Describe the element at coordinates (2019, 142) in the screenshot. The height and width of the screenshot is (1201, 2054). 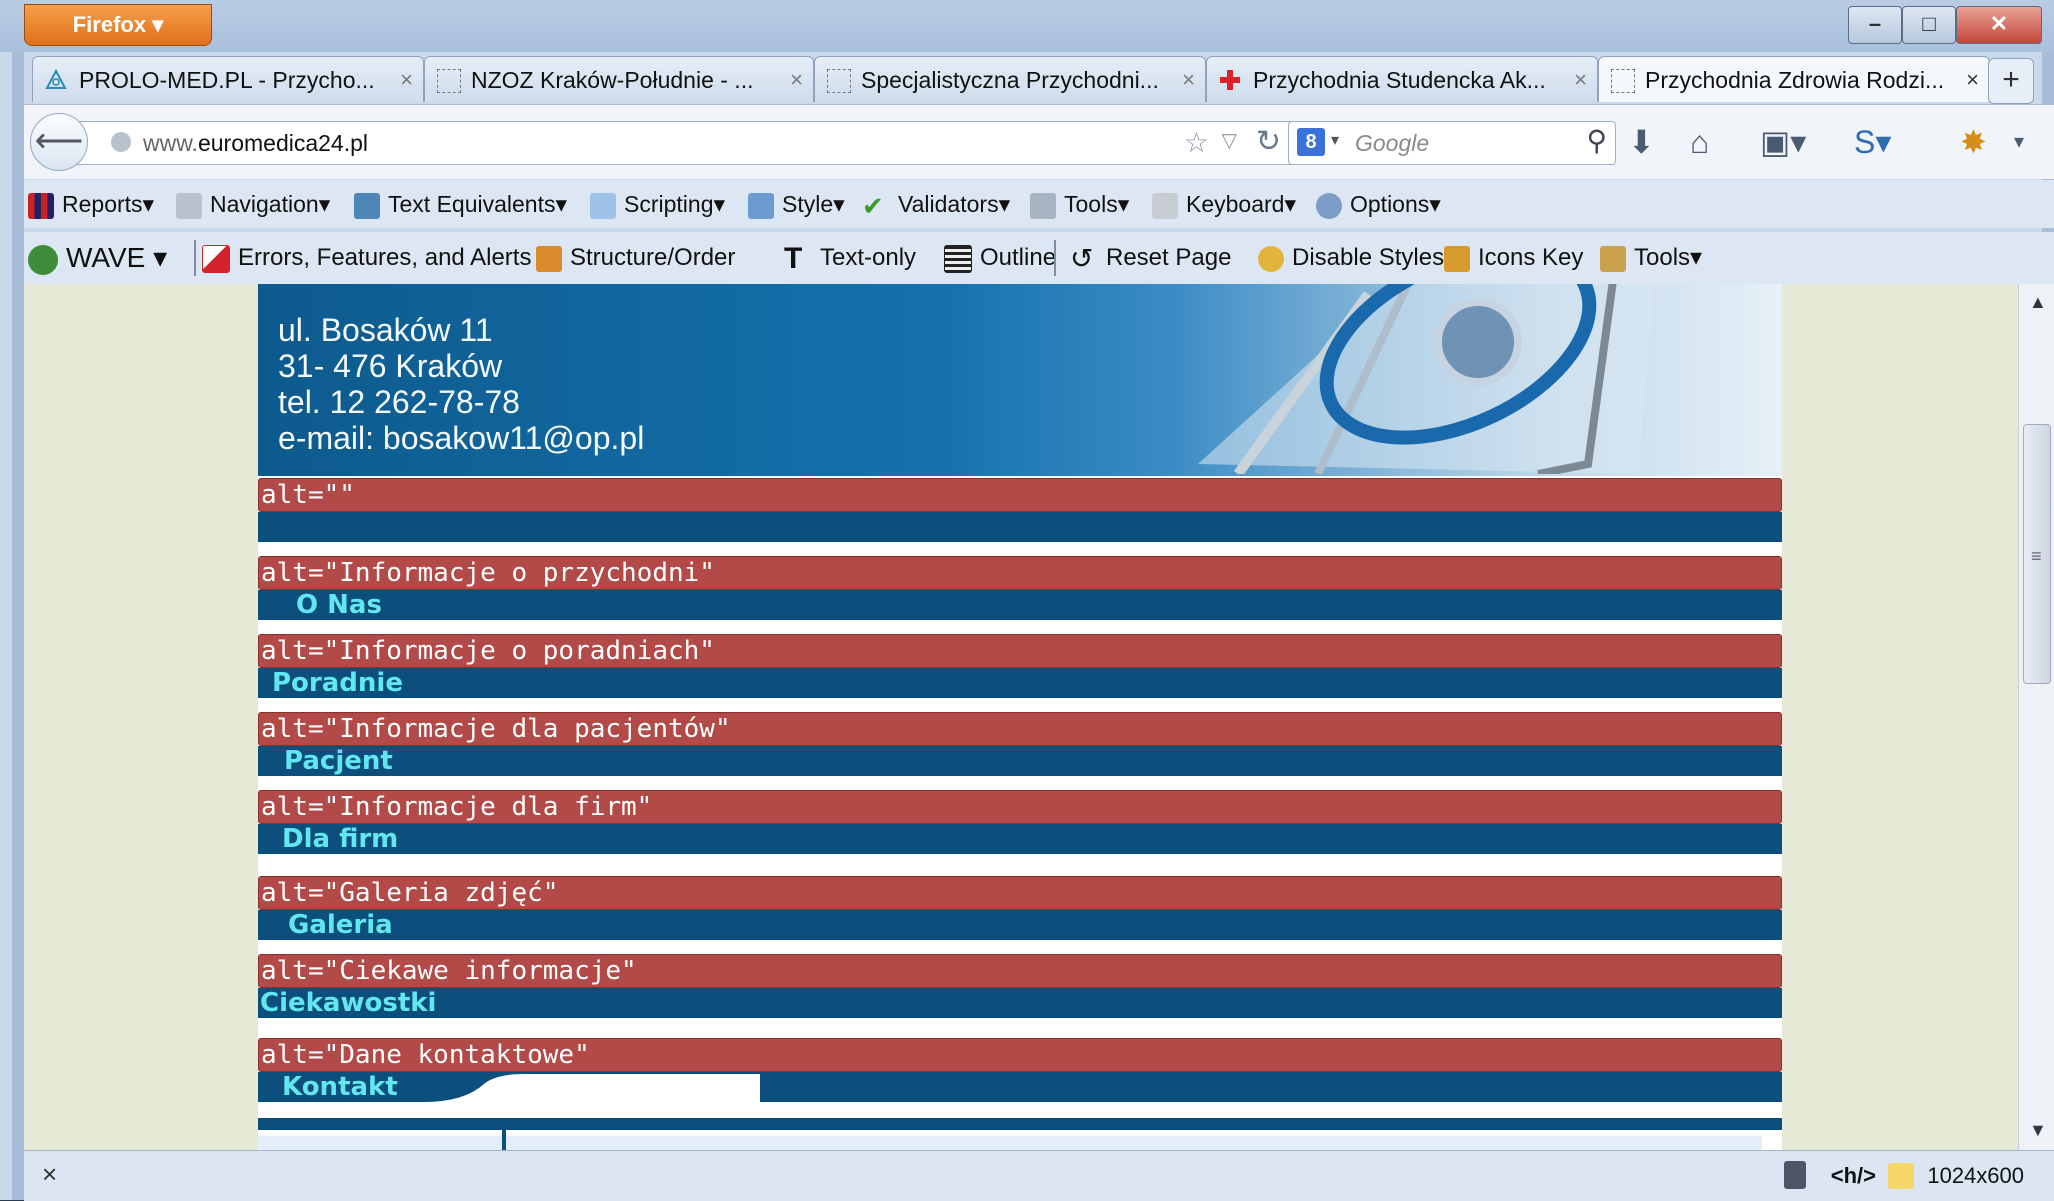
I see `overflow-menu-icon: ▾` at that location.